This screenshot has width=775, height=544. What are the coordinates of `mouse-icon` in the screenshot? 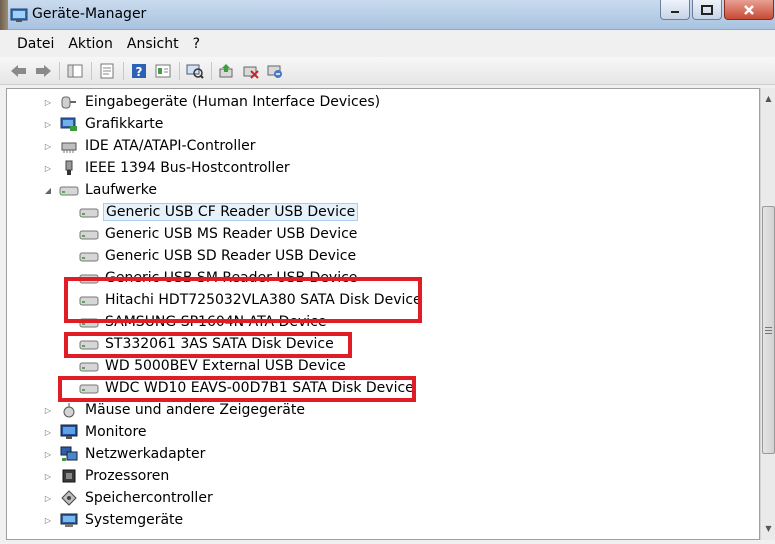 It's located at (69, 410).